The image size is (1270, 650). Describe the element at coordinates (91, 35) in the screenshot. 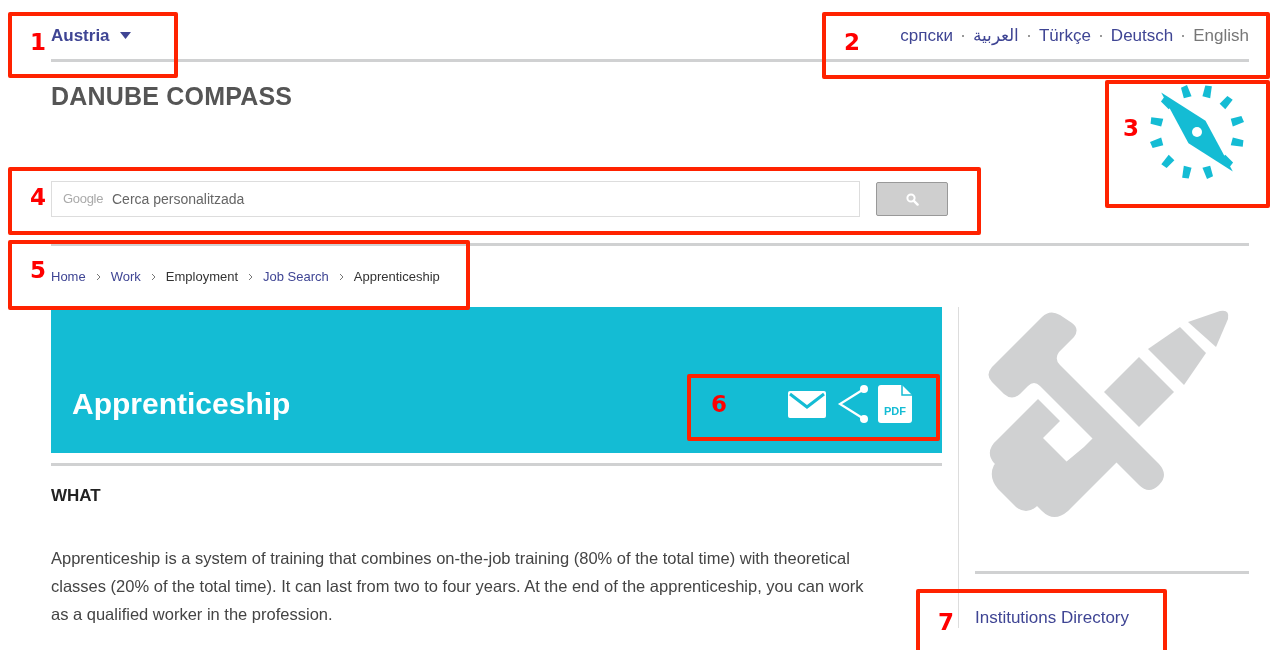

I see `country-dropdown: Austria` at that location.